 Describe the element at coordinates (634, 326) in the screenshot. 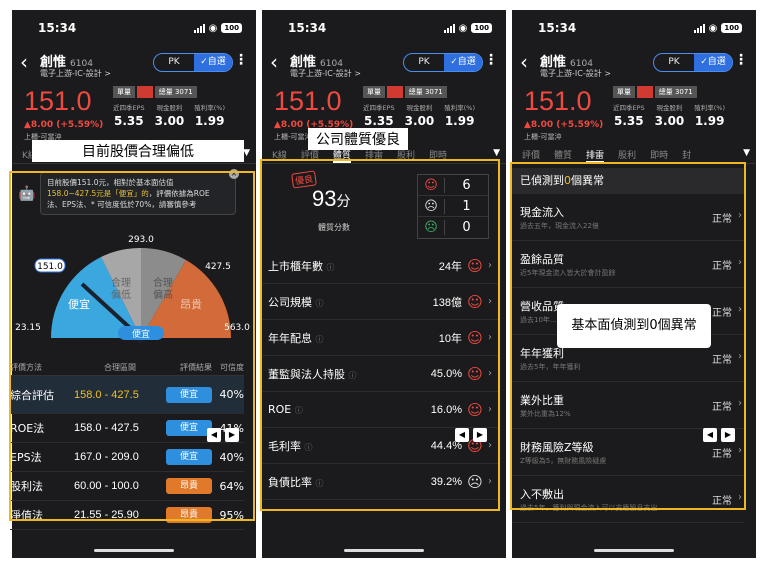

I see `callout-anomaly: 基本面偵測到0個異常` at that location.